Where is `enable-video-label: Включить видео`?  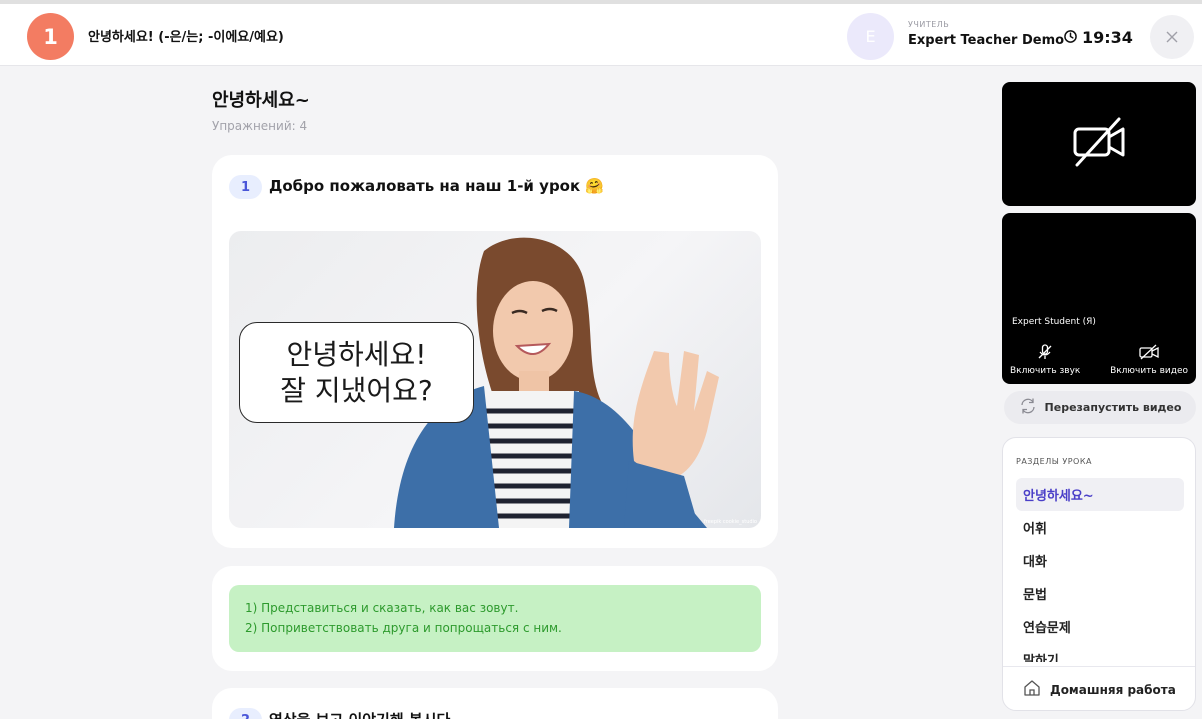
enable-video-label: Включить видео is located at coordinates (1149, 371).